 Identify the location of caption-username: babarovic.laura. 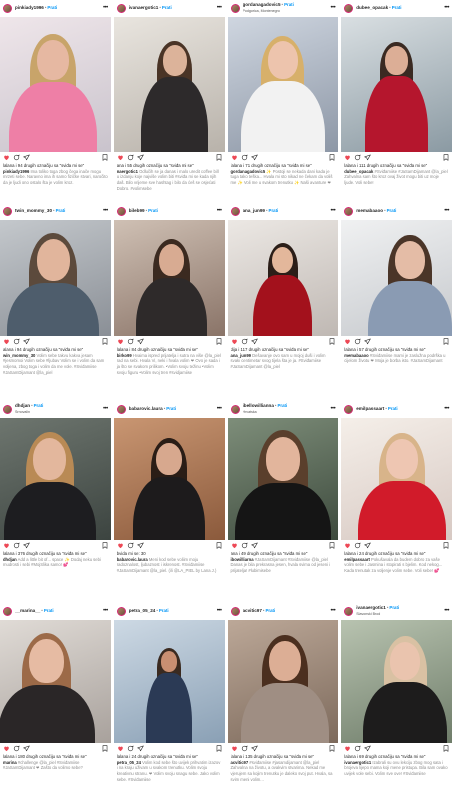
(132, 559).